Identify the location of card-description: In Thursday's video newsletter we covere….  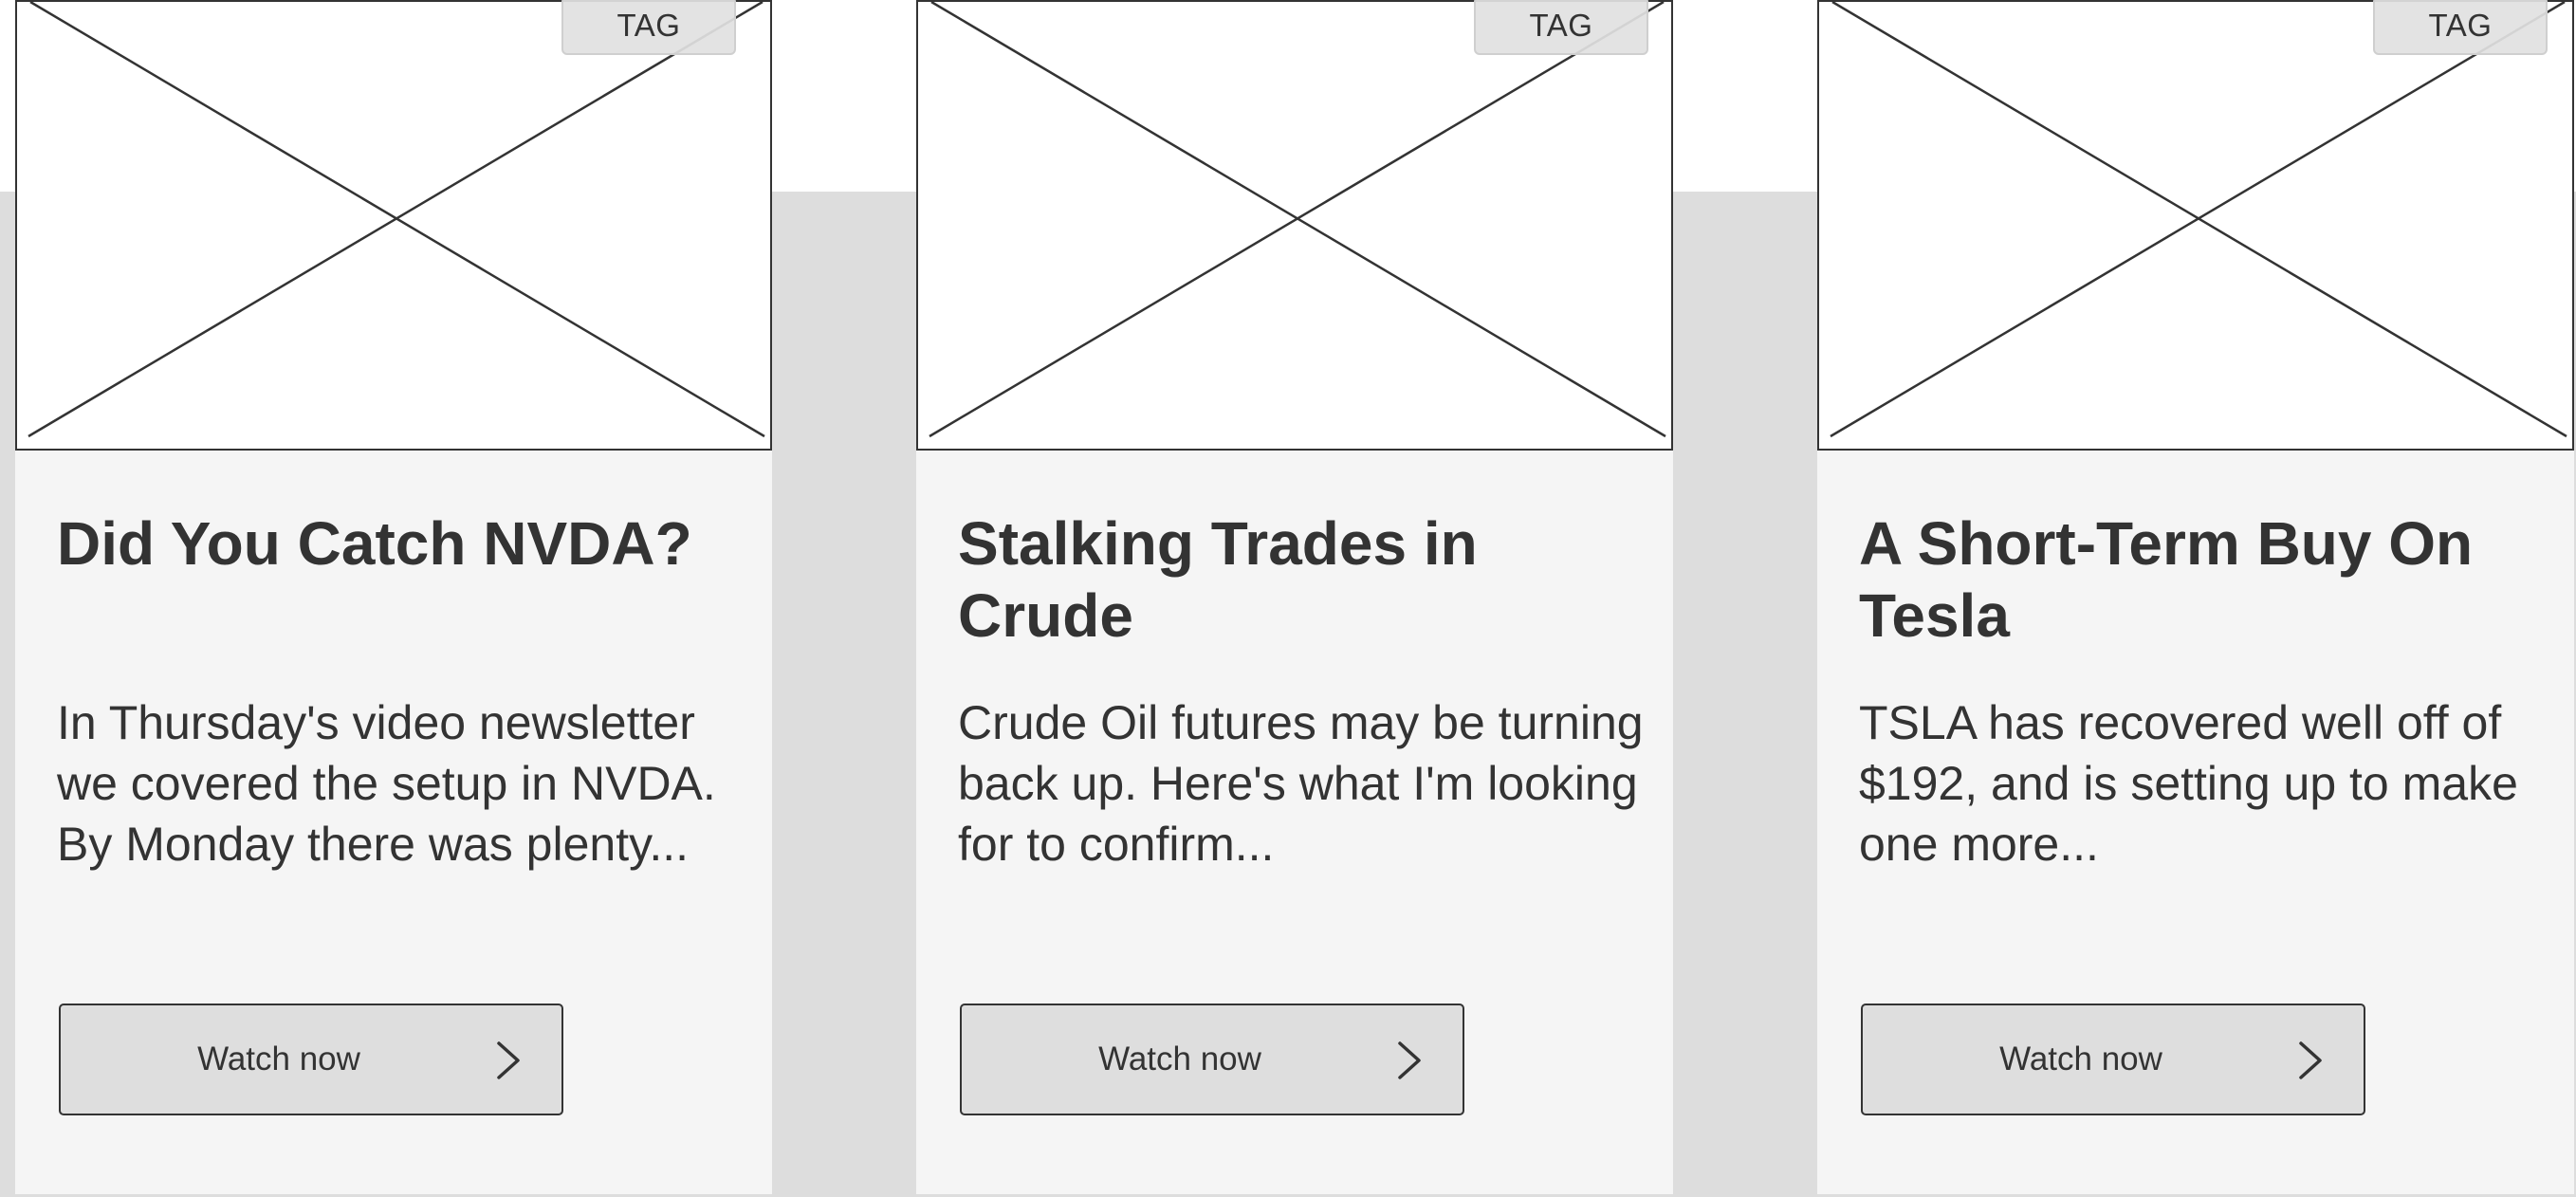
(386, 783).